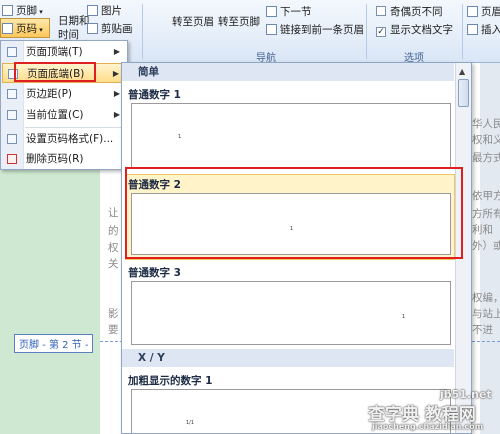 The height and width of the screenshot is (434, 500). I want to click on doc-text: 不进, so click(482, 330).